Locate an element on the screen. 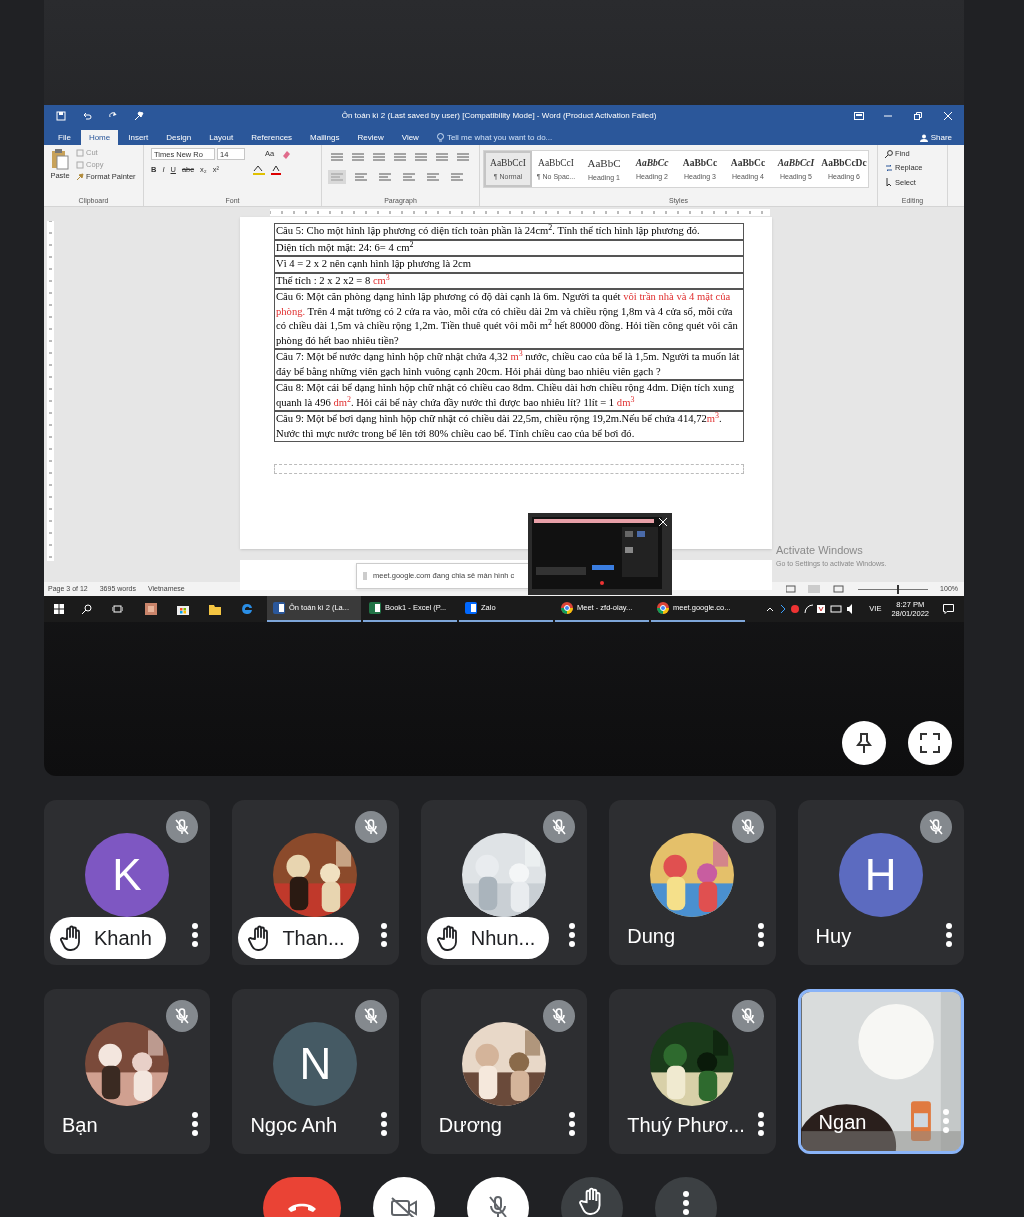 The height and width of the screenshot is (1217, 1024). activation-notice: Activate Windows is located at coordinates (820, 550).